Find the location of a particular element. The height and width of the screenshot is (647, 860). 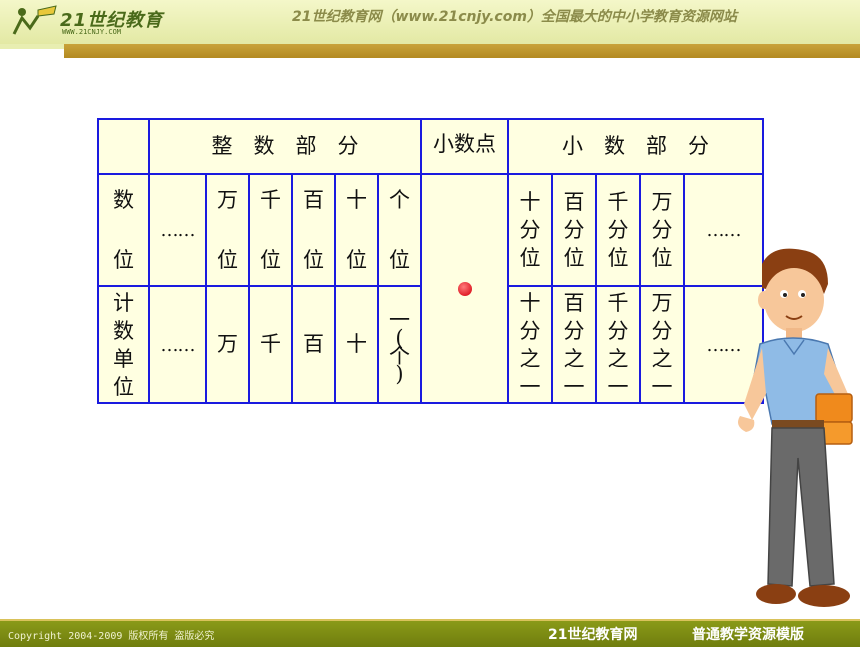

place-wan: 万位 is located at coordinates (227, 230).